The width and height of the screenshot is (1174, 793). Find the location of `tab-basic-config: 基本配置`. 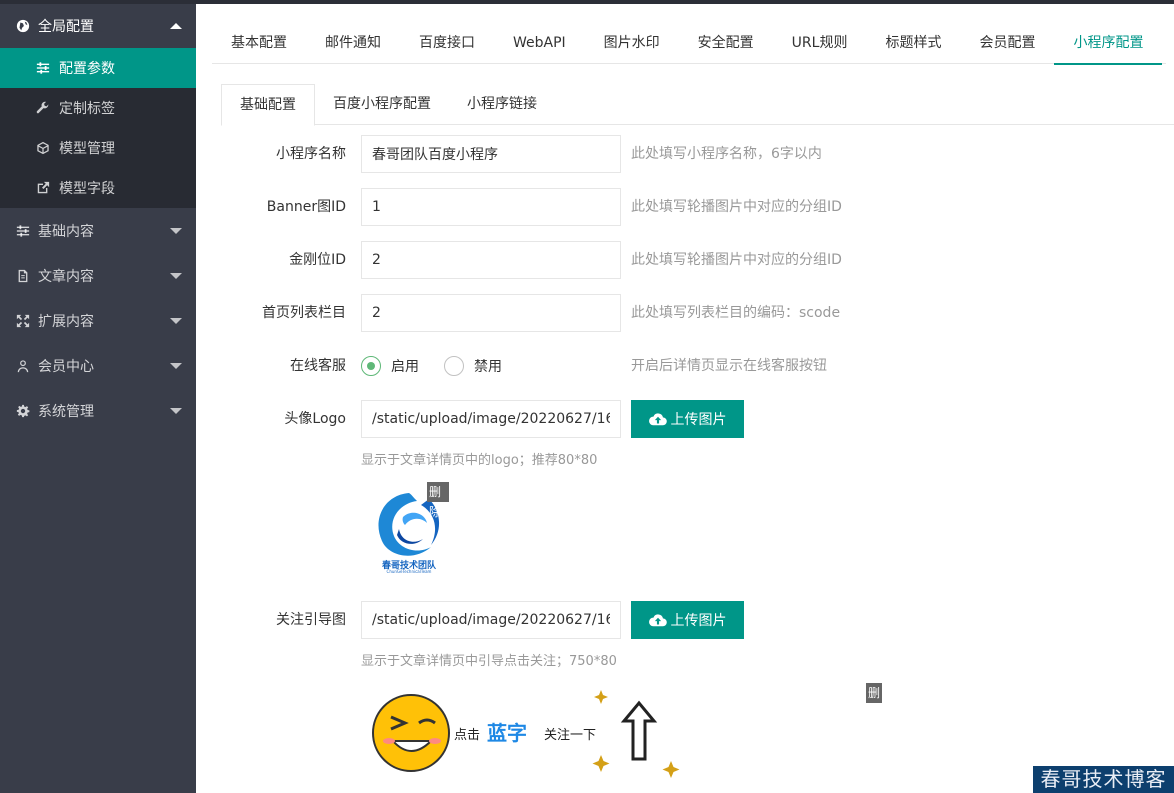

tab-basic-config: 基本配置 is located at coordinates (259, 43).